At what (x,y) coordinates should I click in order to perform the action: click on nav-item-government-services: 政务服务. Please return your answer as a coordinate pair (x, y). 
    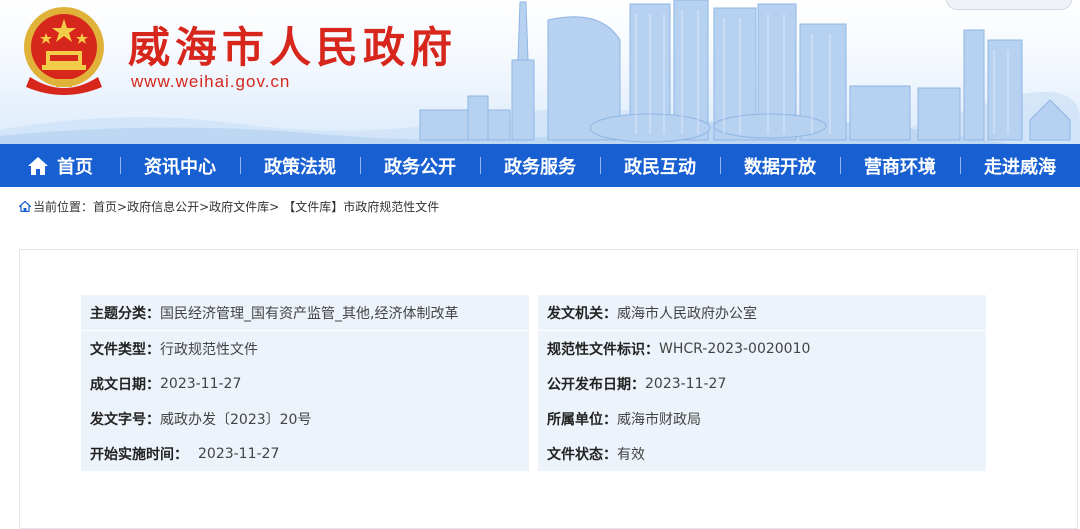
    Looking at the image, I should click on (540, 165).